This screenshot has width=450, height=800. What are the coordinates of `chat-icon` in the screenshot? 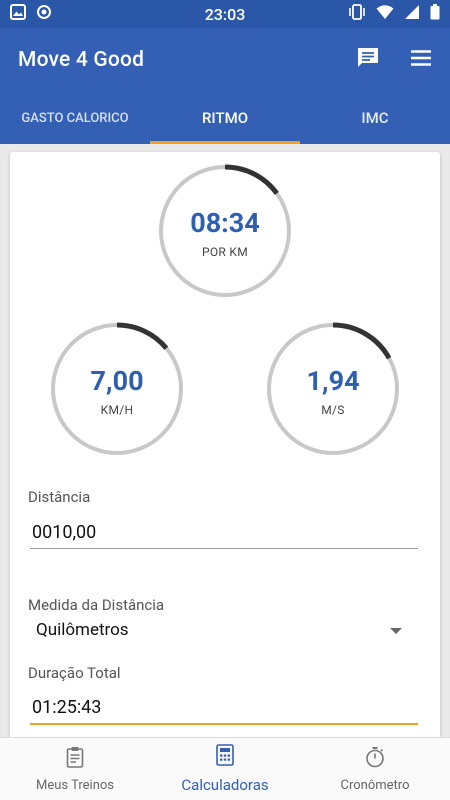 It's located at (368, 60).